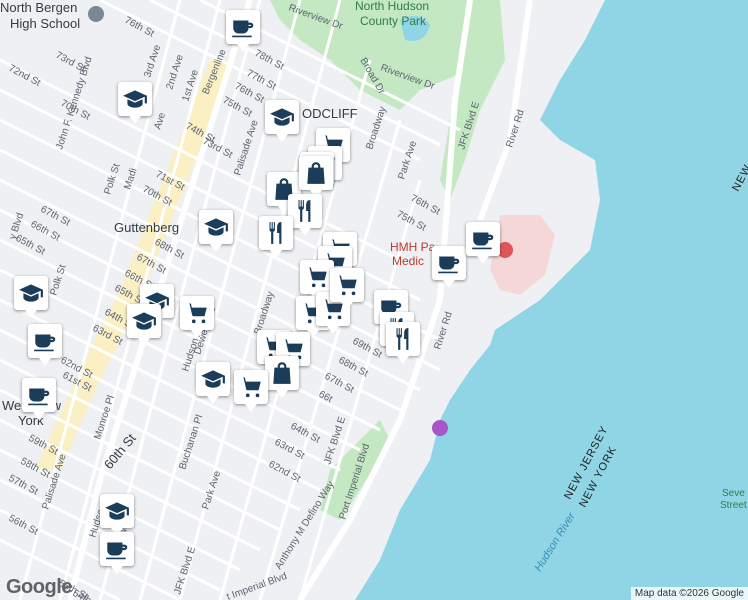  What do you see at coordinates (413, 247) in the screenshot?
I see `label-hospital: HMH Pa` at bounding box center [413, 247].